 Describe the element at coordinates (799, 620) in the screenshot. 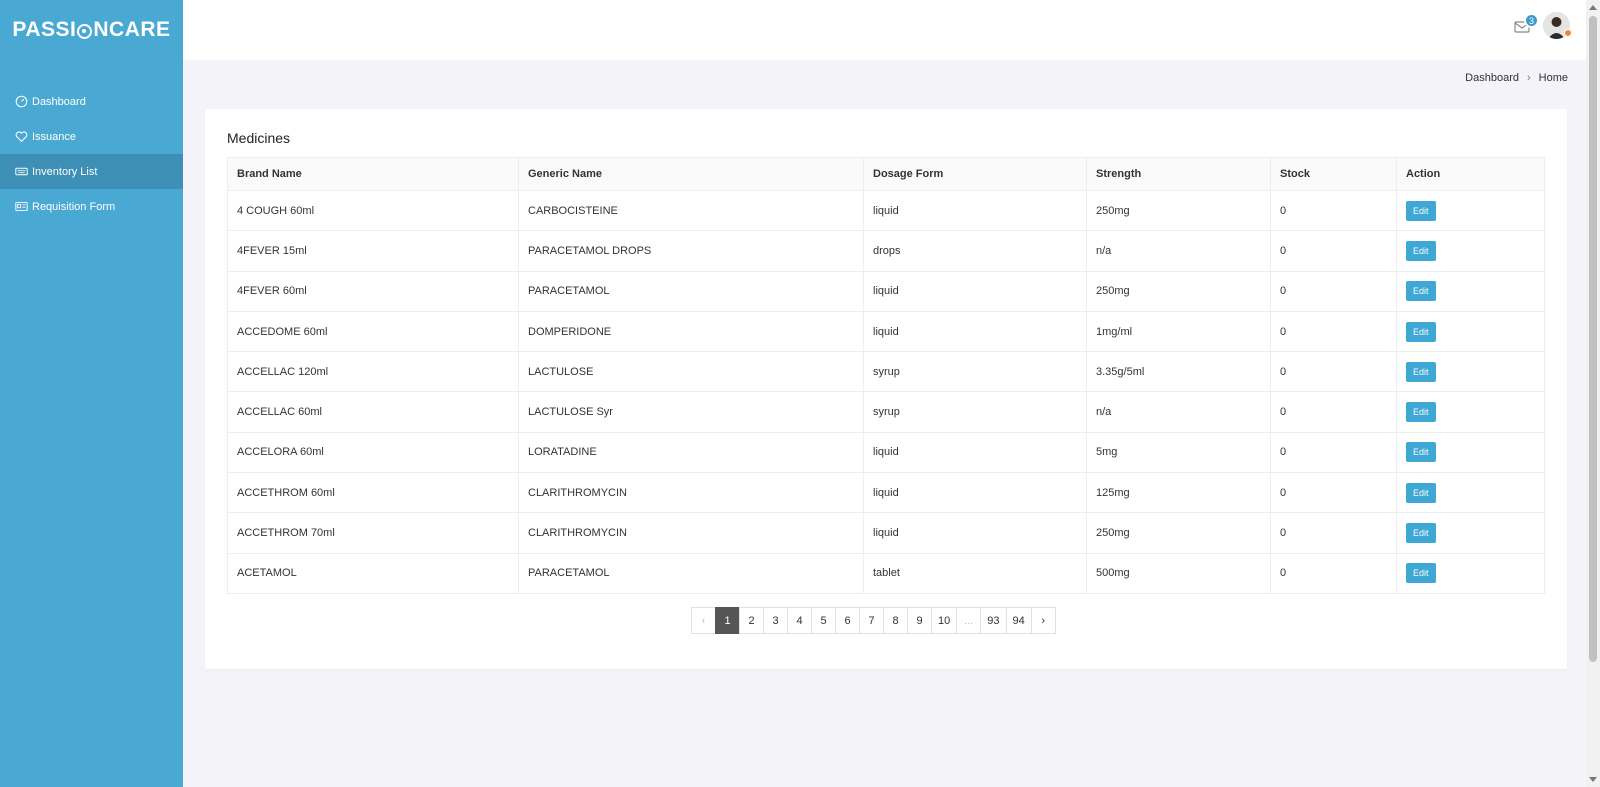

I see `pagination-page: 4` at that location.